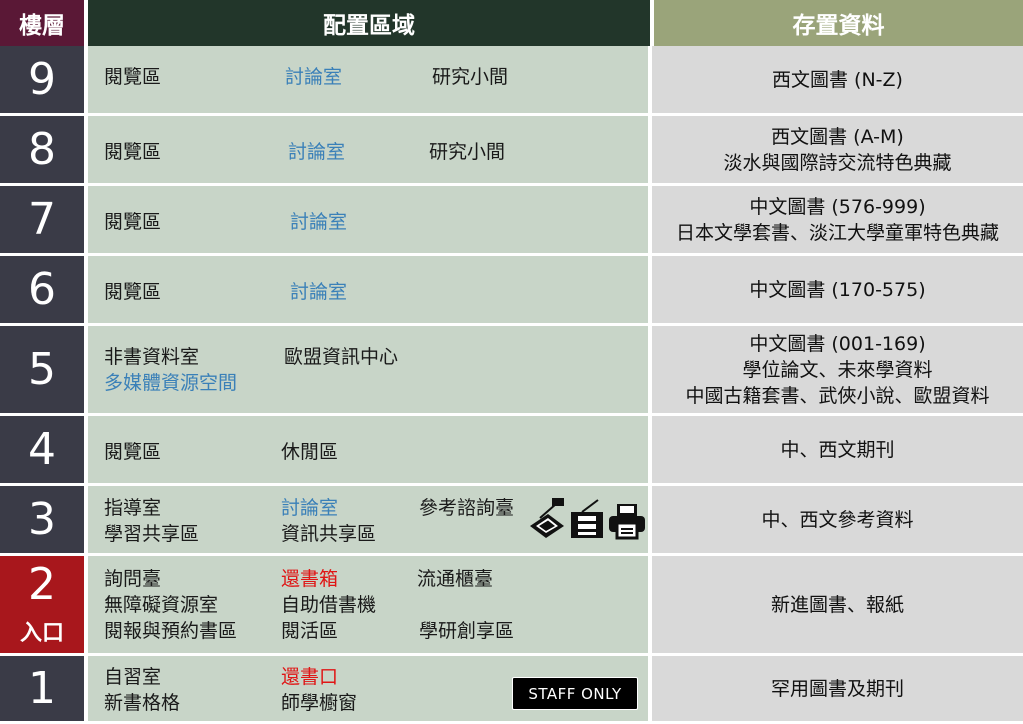 The height and width of the screenshot is (724, 1023). I want to click on collection-line: 中國古籍套書、武俠小說、歐盟資料, so click(837, 395).